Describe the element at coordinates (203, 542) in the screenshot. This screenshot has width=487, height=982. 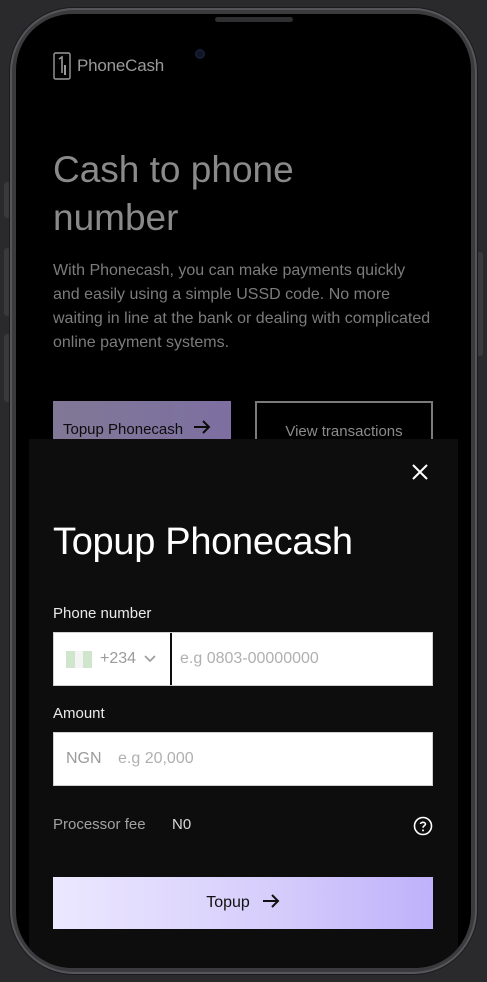
I see `modal-title: Topup Phonecash` at that location.